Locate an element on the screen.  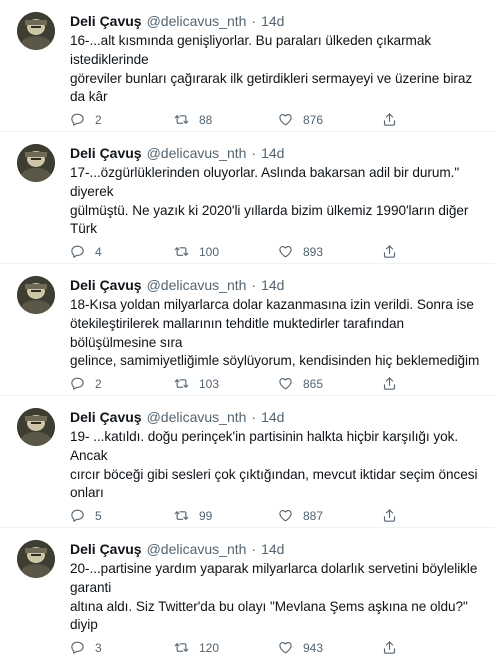
like-button: 865 is located at coordinates (330, 383).